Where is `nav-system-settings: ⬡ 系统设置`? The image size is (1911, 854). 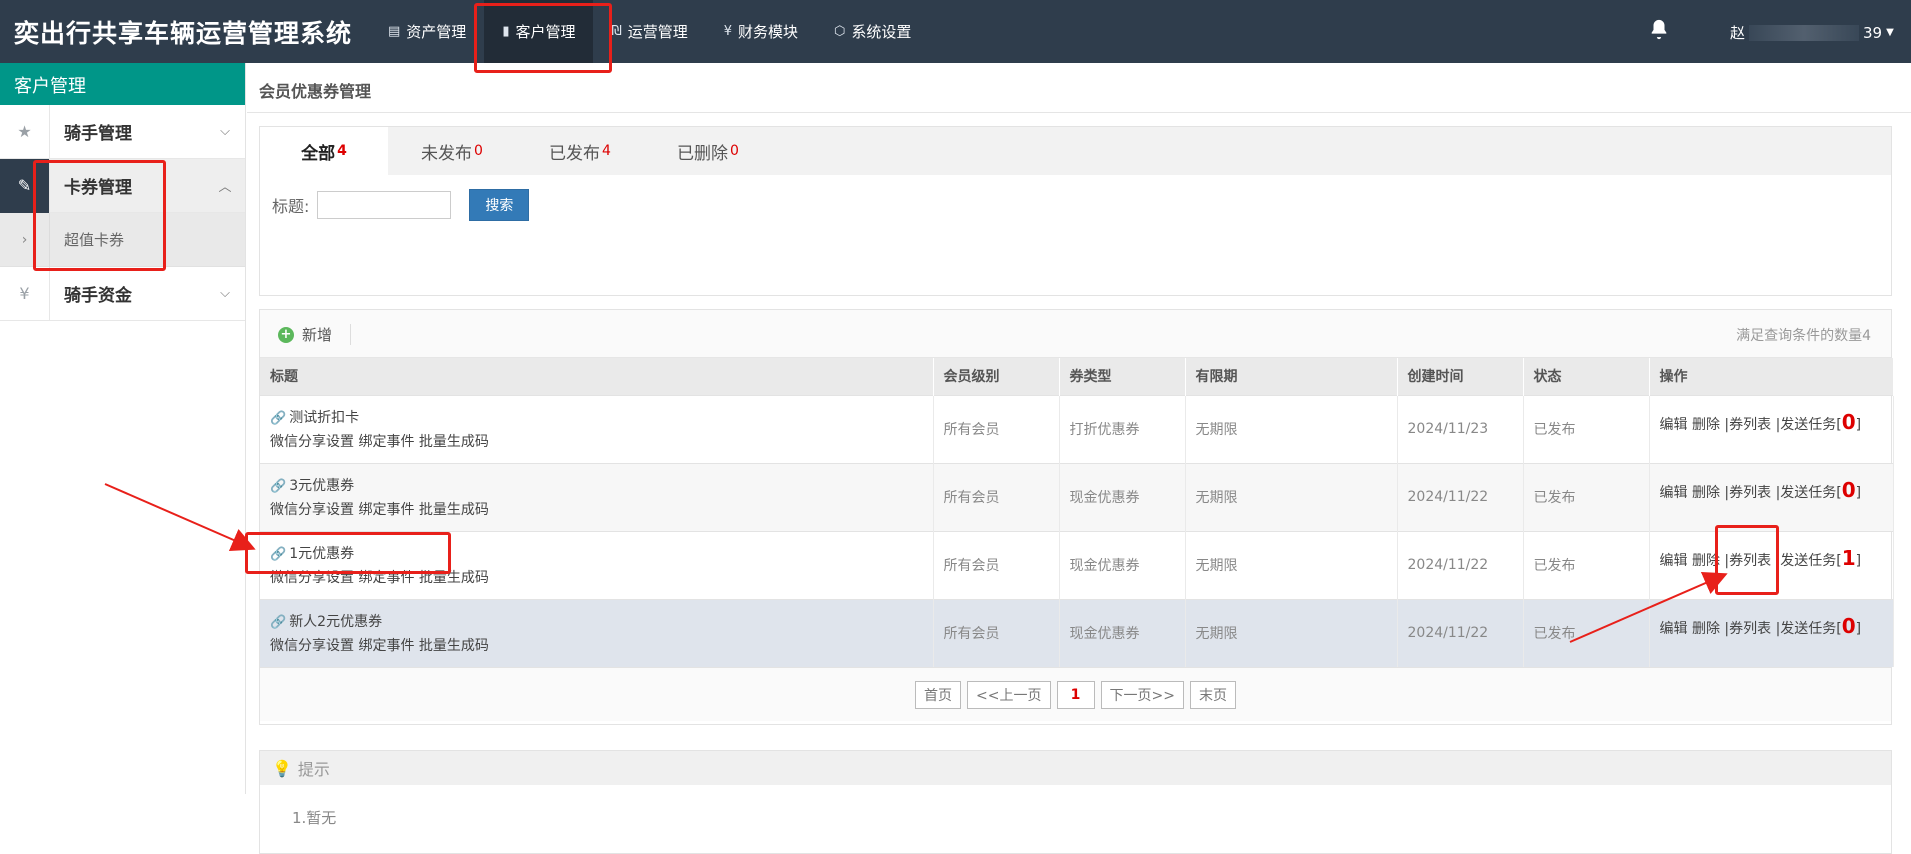
nav-system-settings: ⬡ 系统设置 is located at coordinates (872, 31).